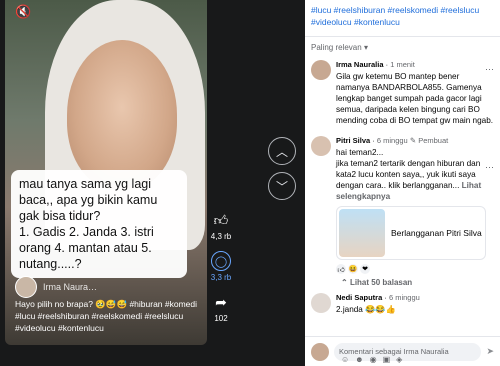 This screenshot has width=500, height=366. What do you see at coordinates (353, 269) in the screenshot?
I see `laugh-reaction-icon: 😆` at bounding box center [353, 269].